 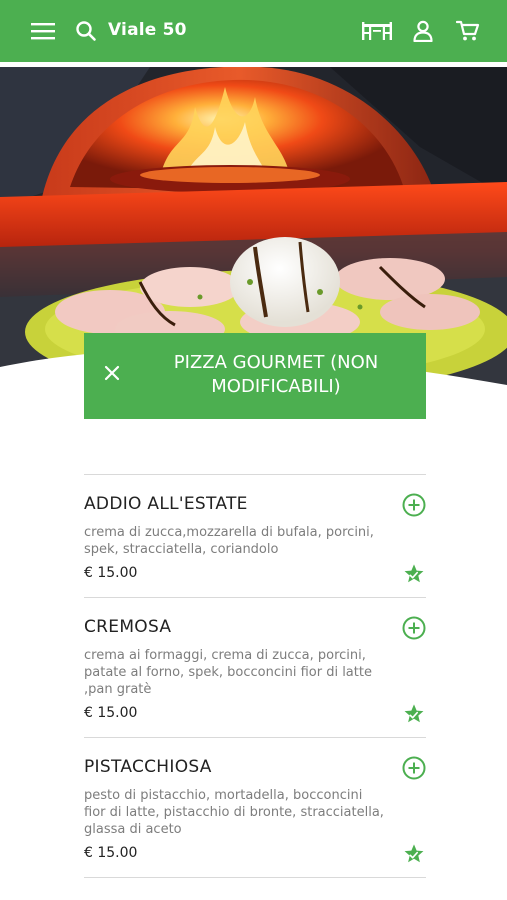 I want to click on user-icon, so click(x=423, y=31).